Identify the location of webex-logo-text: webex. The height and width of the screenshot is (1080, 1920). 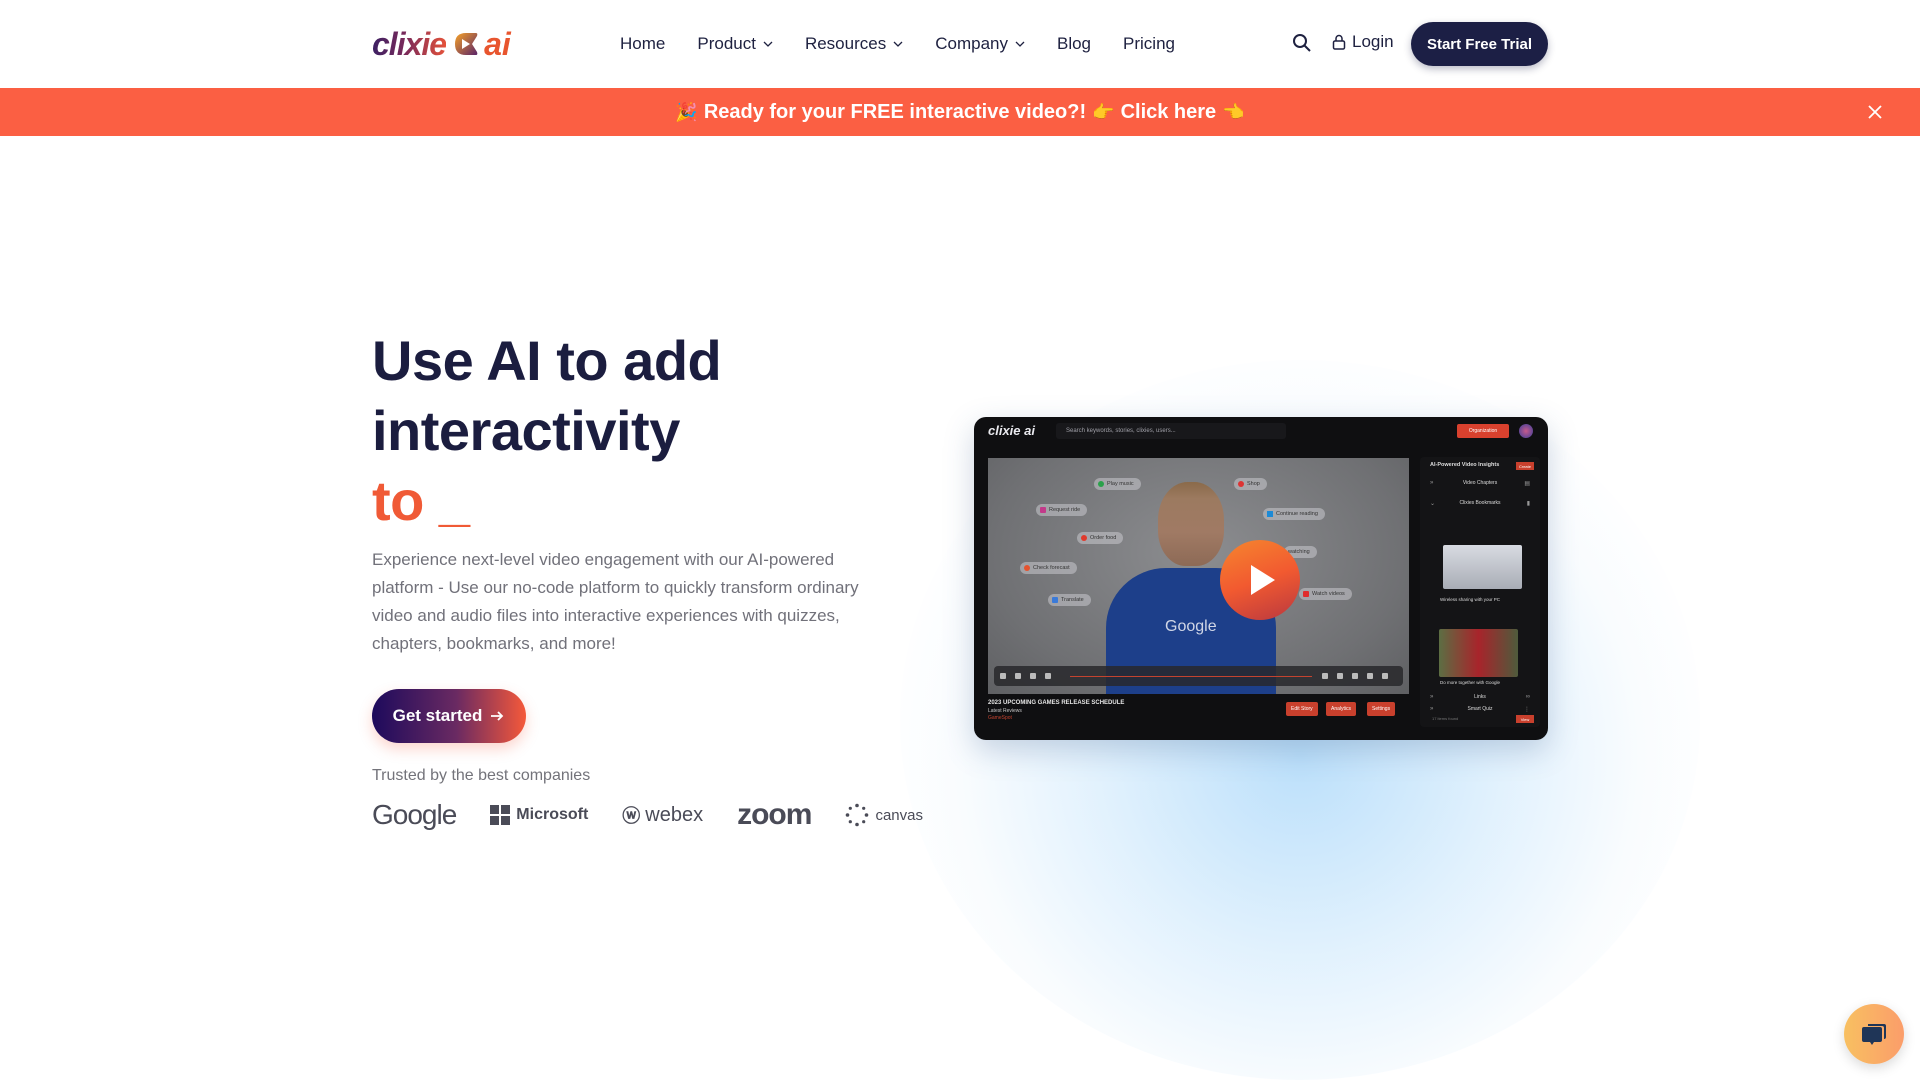
(674, 814).